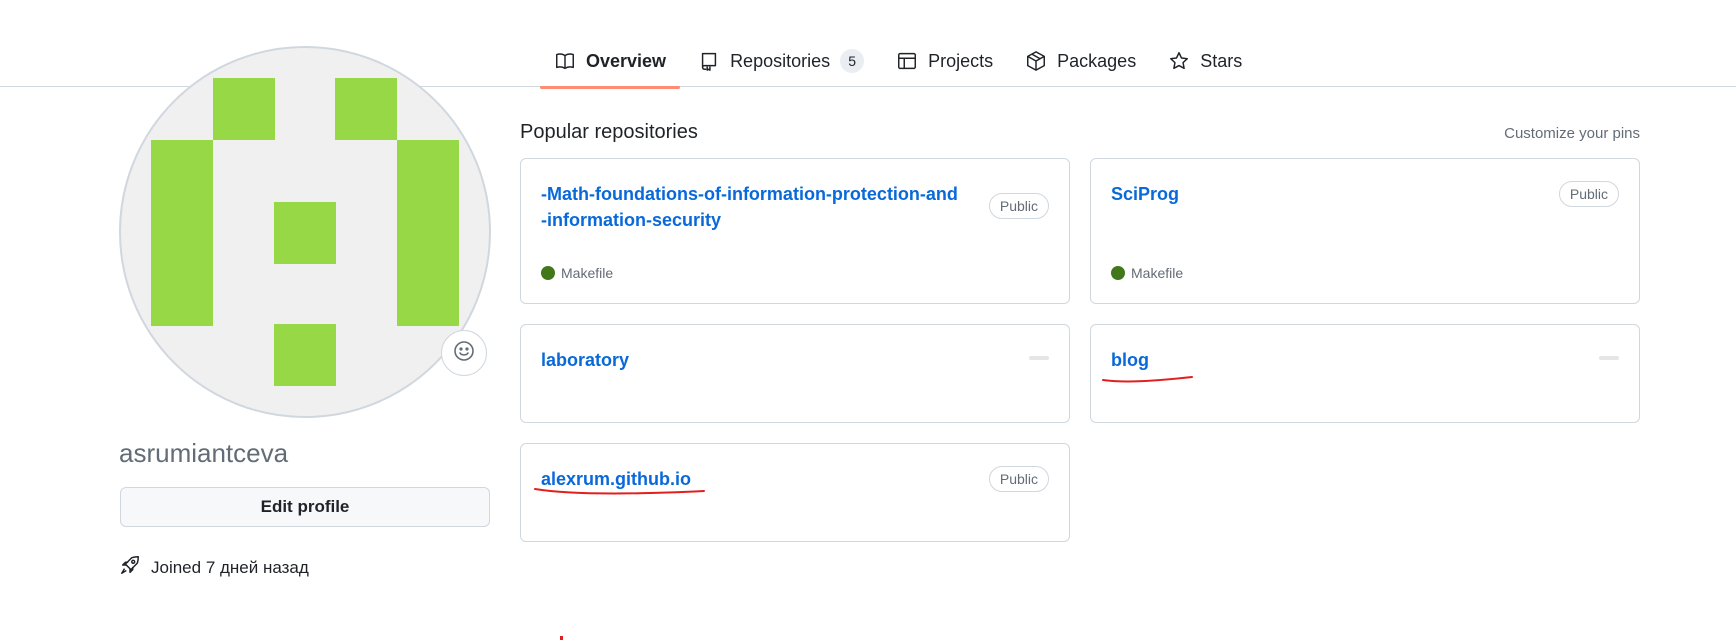  I want to click on repo-card: blog, so click(1365, 373).